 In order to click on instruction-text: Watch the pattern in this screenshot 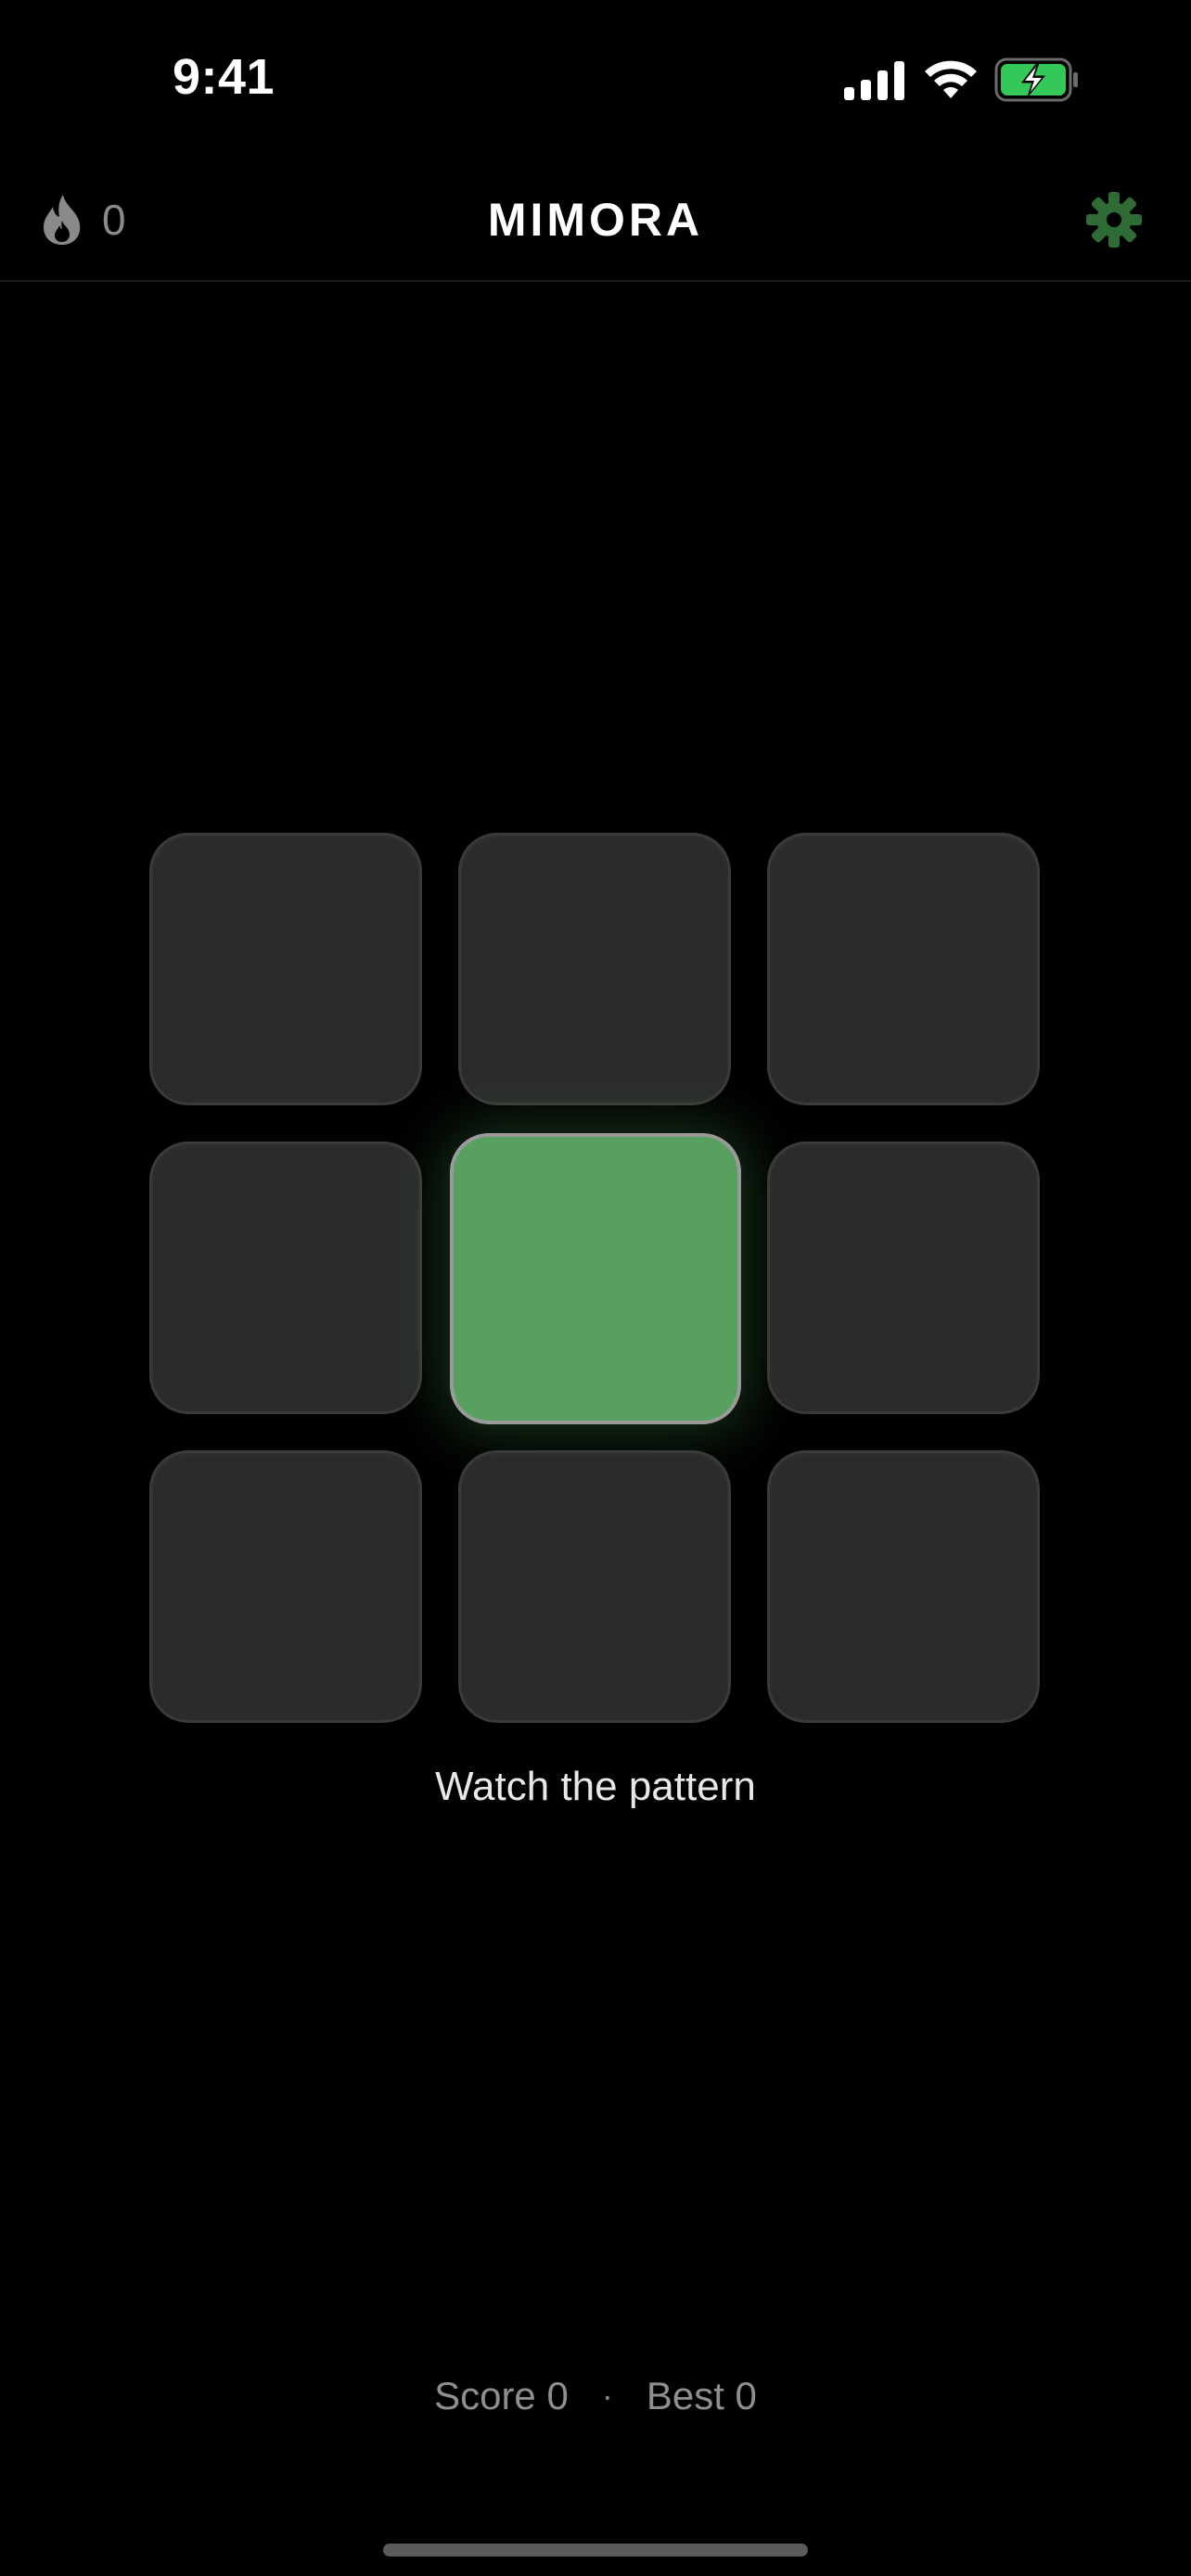, I will do `click(595, 1786)`.